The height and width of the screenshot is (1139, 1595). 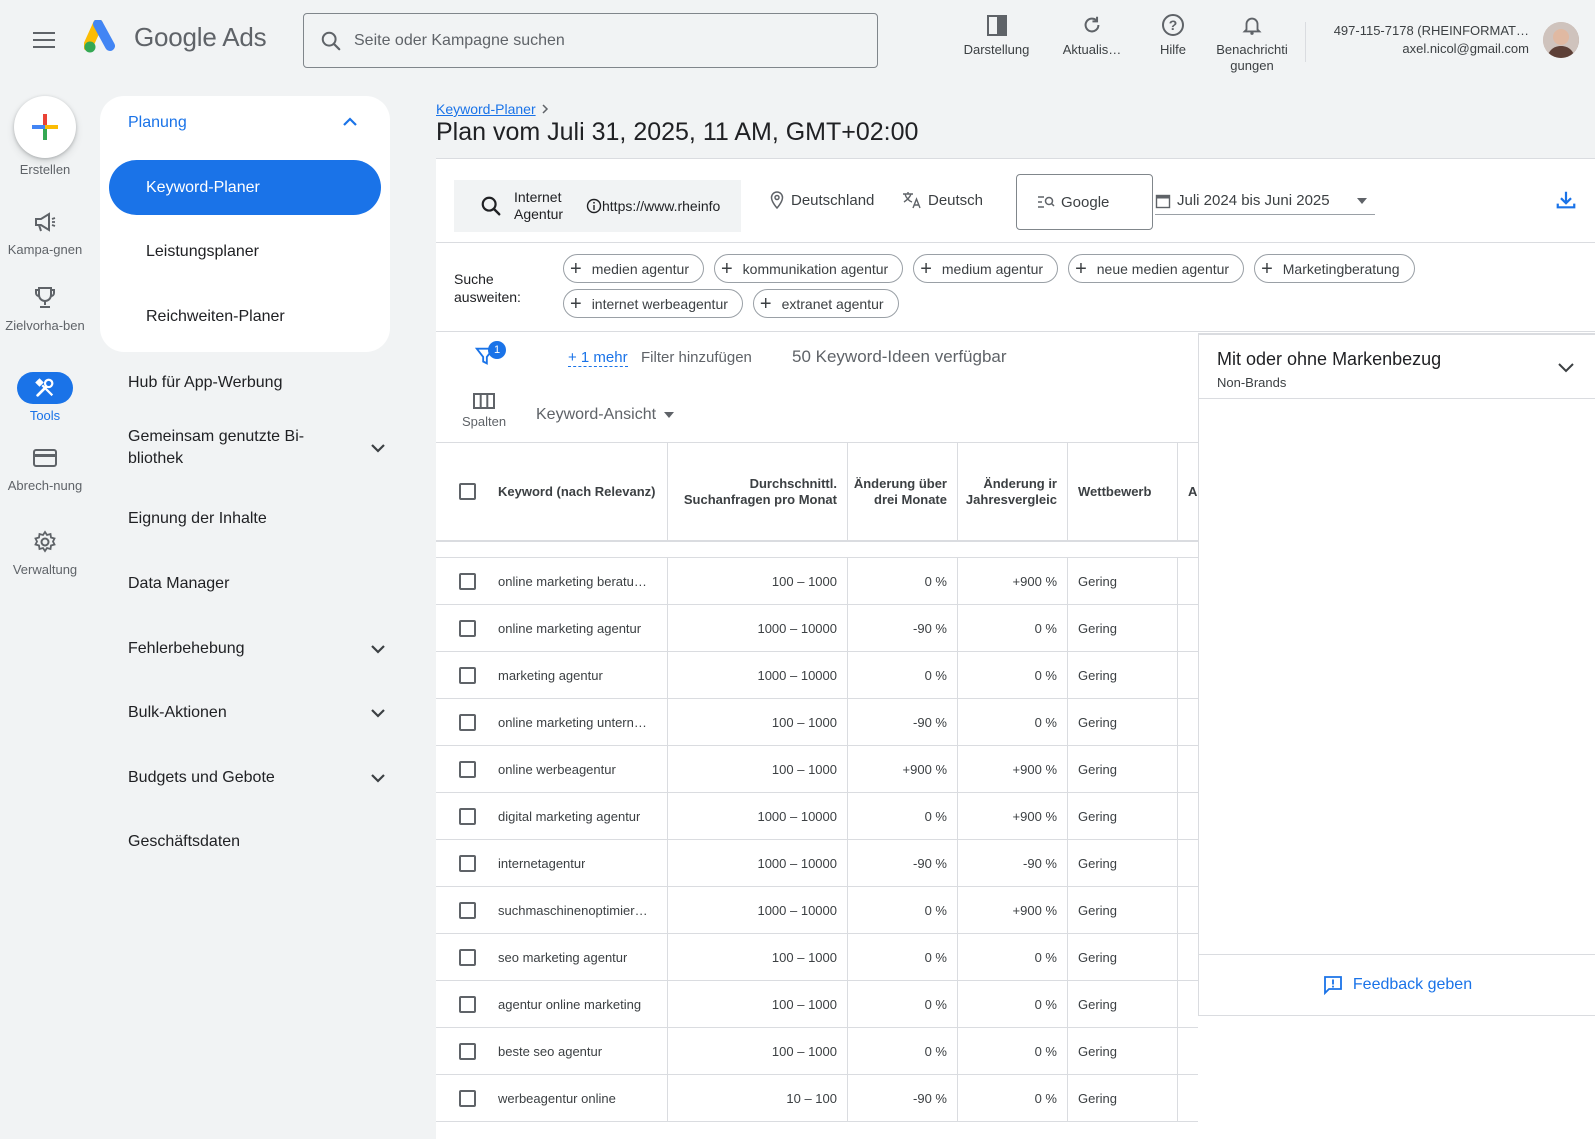 I want to click on nav-item-bulk-actions: Bulk-Aktionen, so click(x=258, y=713).